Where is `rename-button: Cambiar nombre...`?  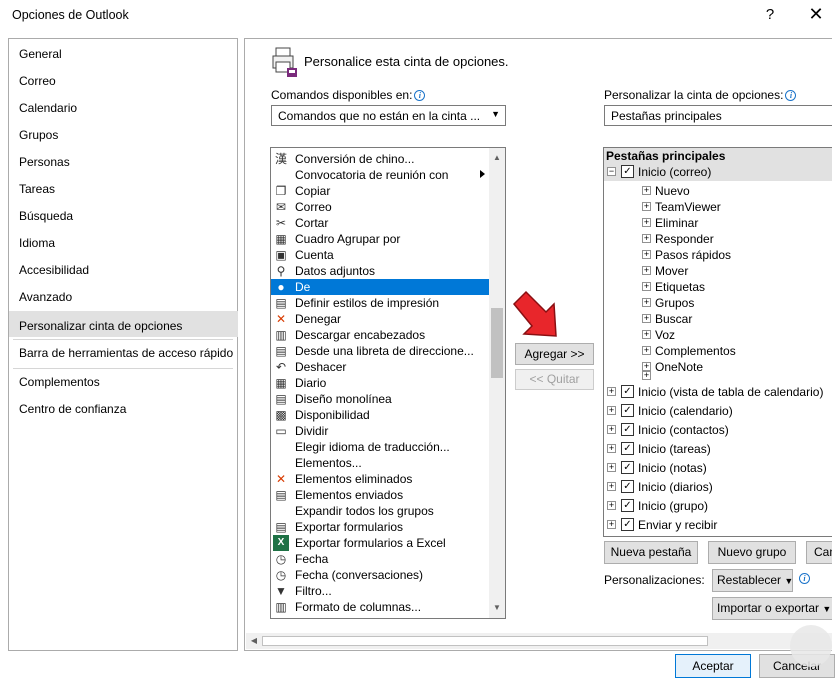 rename-button: Cambiar nombre... is located at coordinates (819, 552).